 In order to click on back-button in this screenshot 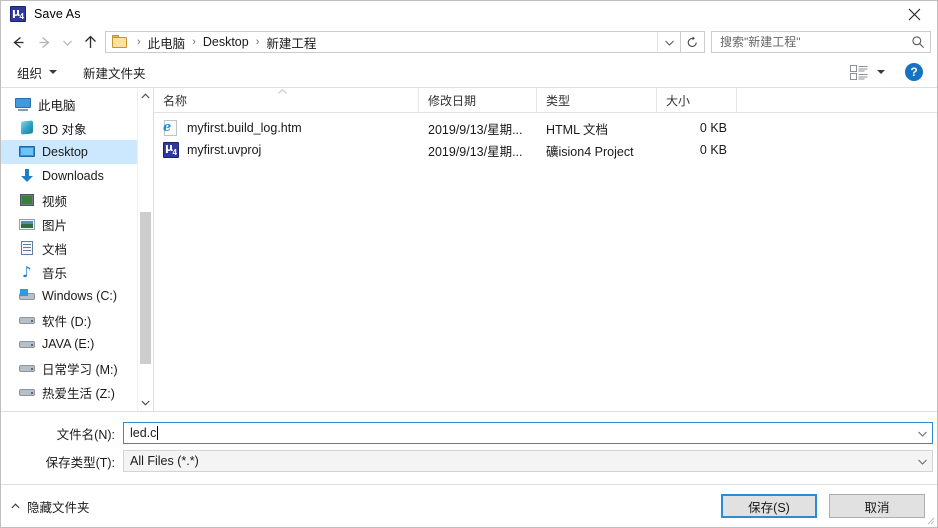, I will do `click(18, 42)`.